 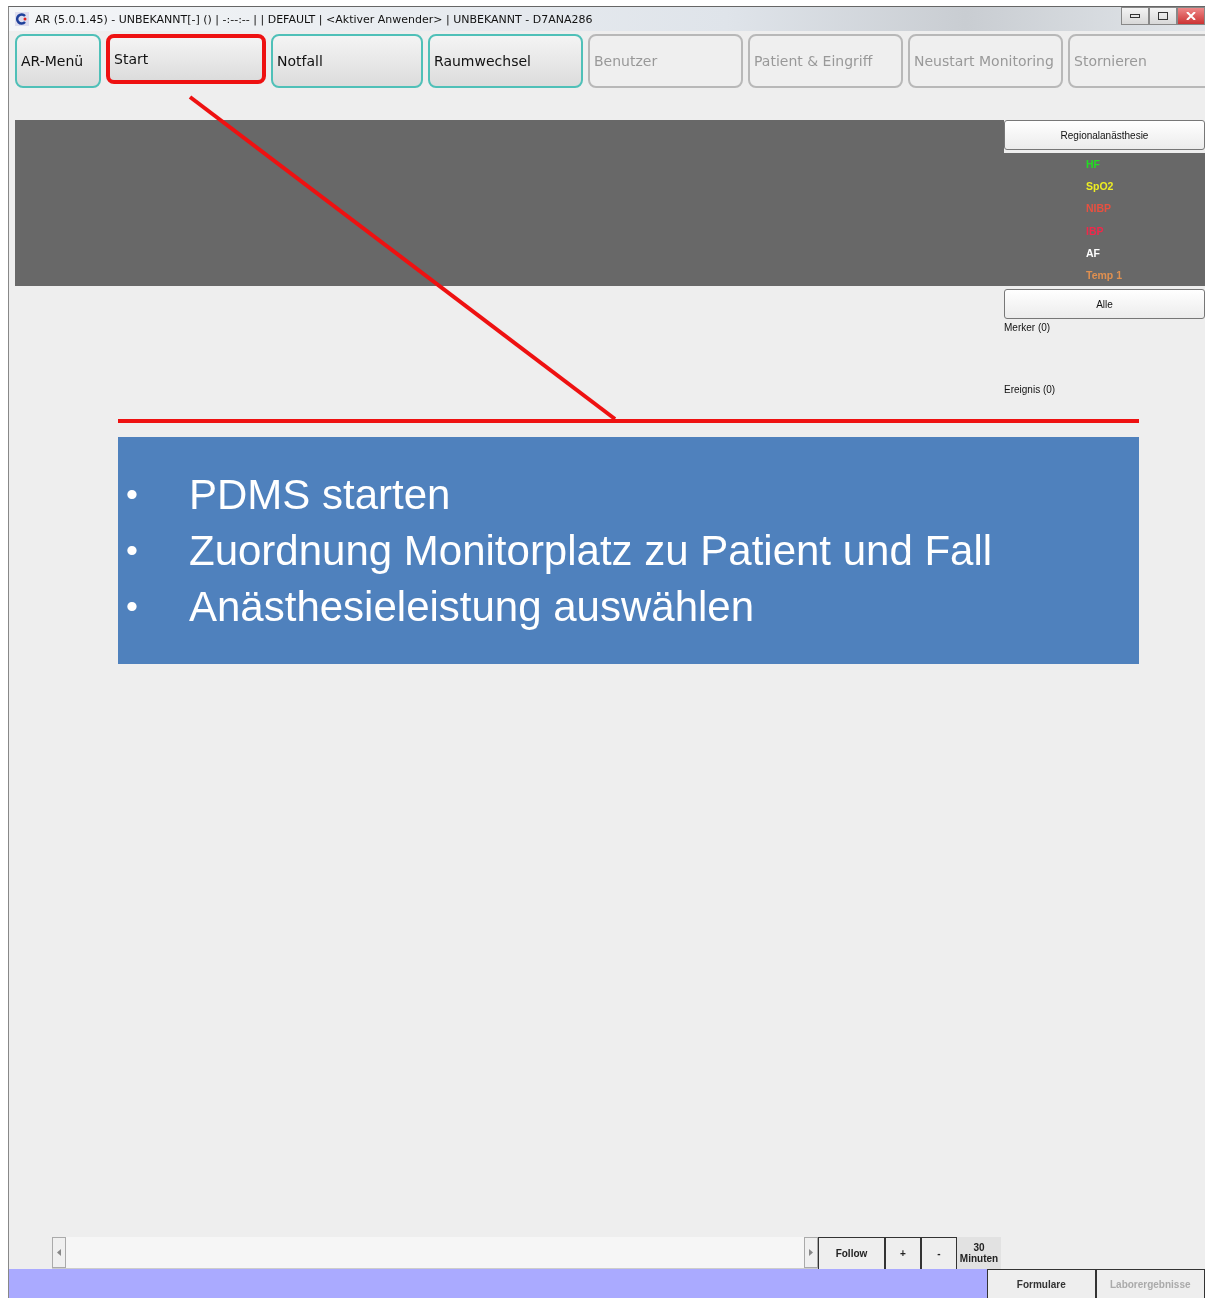 What do you see at coordinates (1104, 274) in the screenshot?
I see `vital-label: Temp 1` at bounding box center [1104, 274].